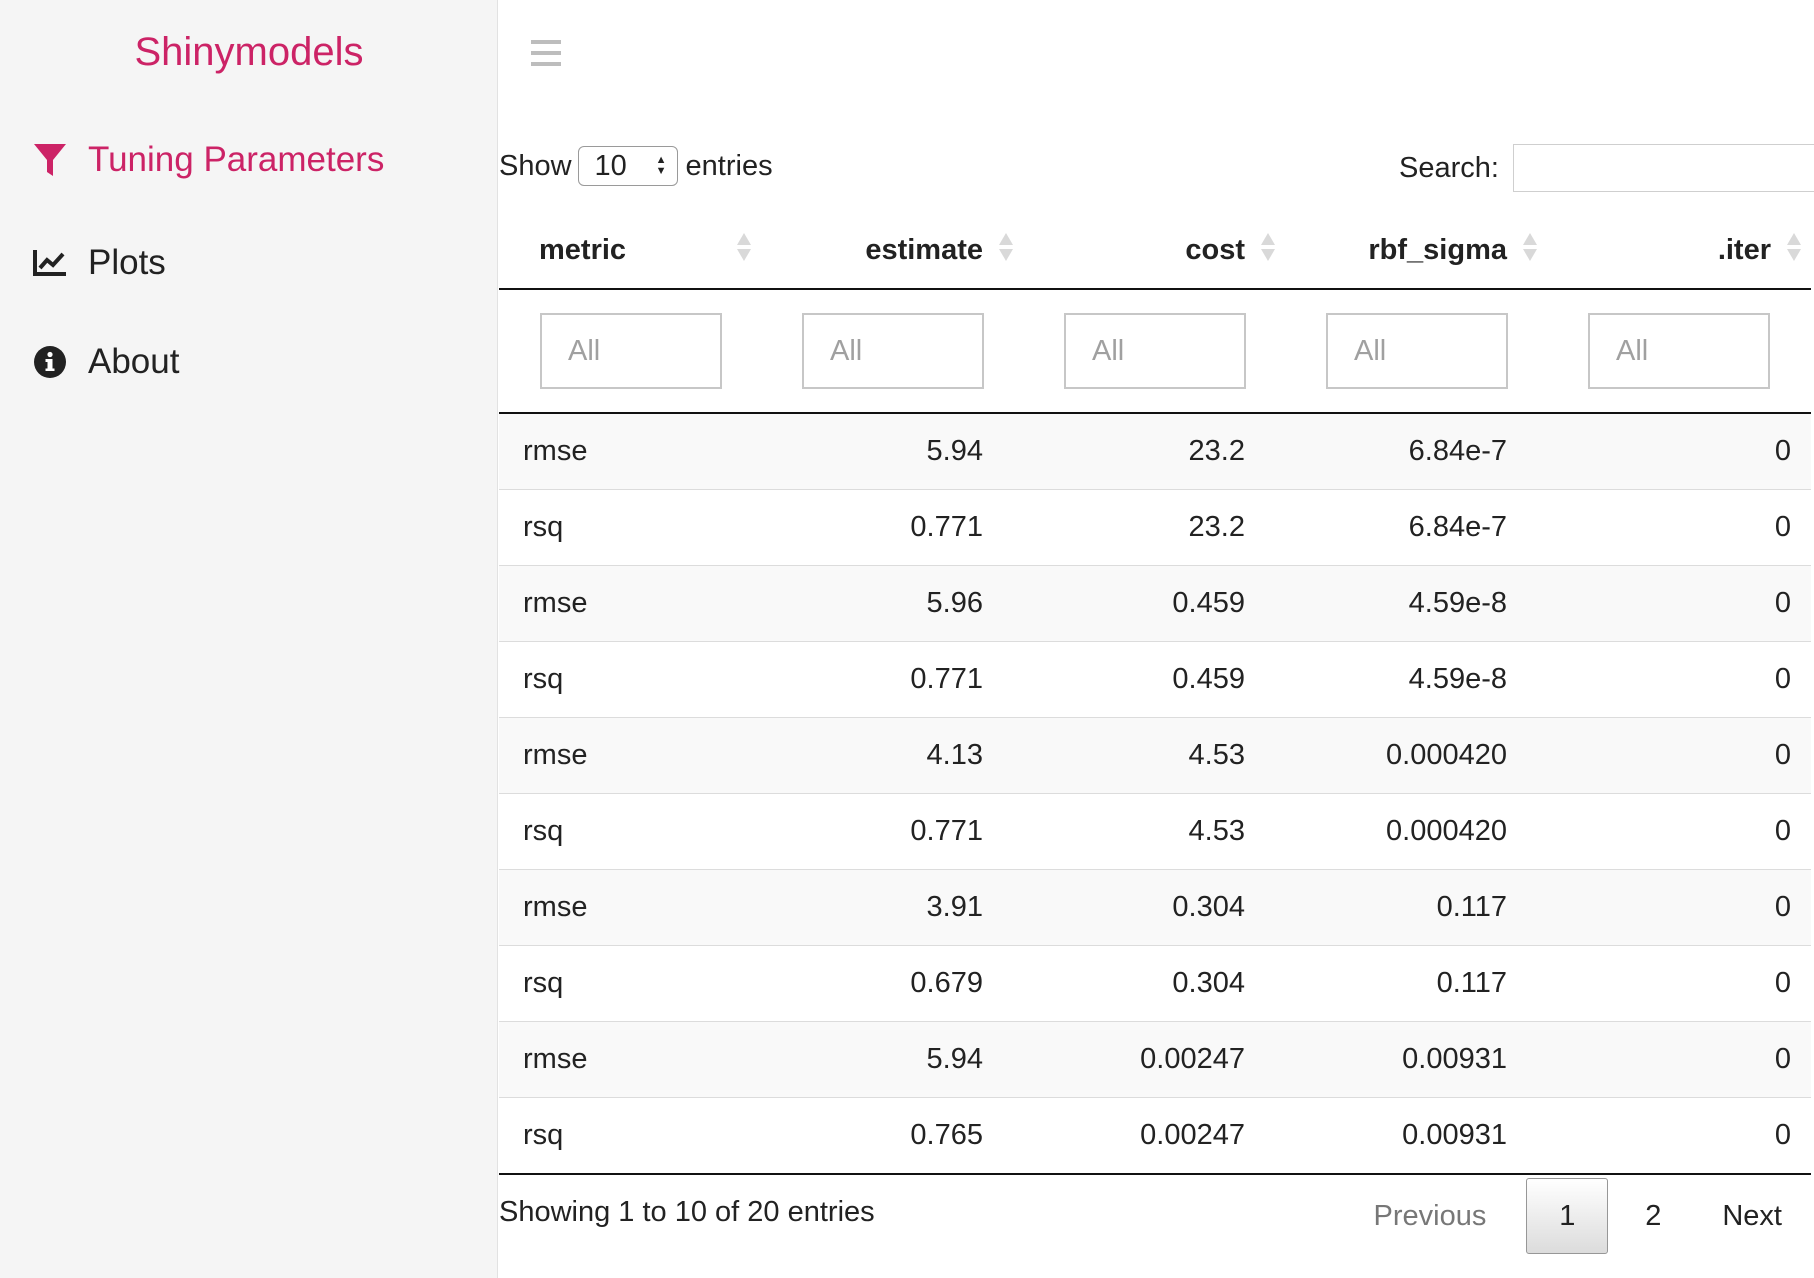 This screenshot has width=1814, height=1278. Describe the element at coordinates (687, 1212) in the screenshot. I see `table-info: Showing 1 to 10 of 20 entries` at that location.